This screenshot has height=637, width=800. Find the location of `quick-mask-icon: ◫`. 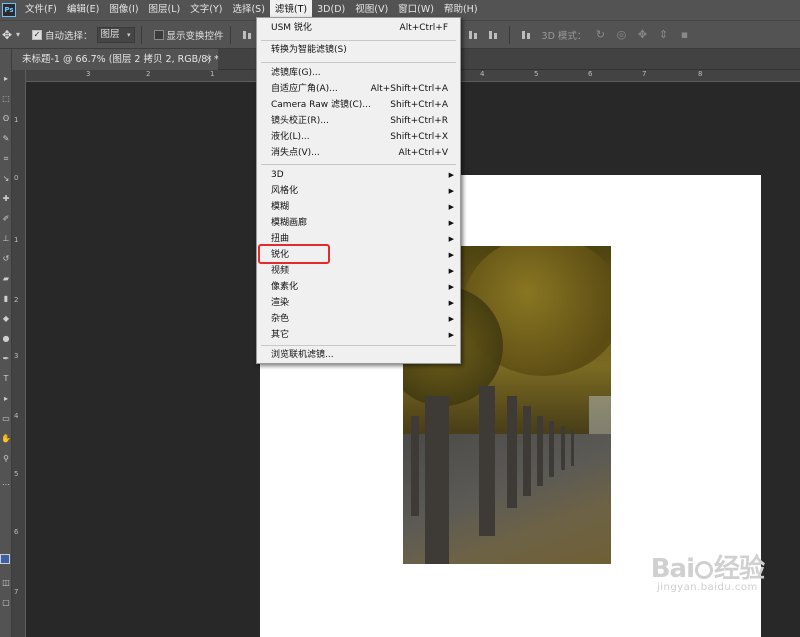

quick-mask-icon: ◫ is located at coordinates (6, 583).